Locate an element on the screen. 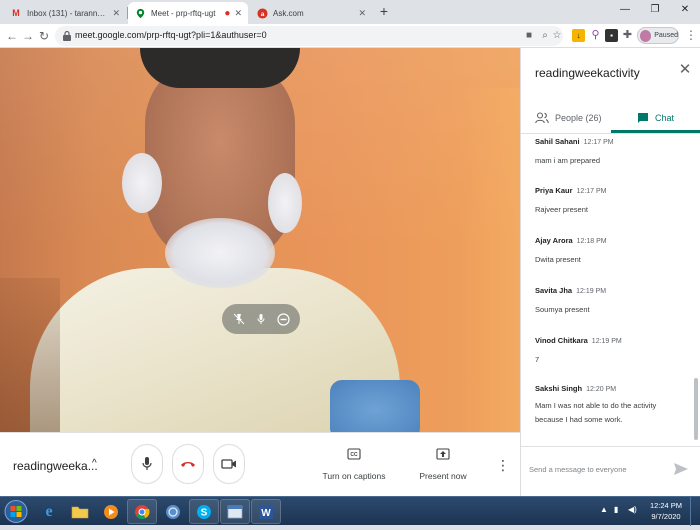  video-blue-object is located at coordinates (375, 406).